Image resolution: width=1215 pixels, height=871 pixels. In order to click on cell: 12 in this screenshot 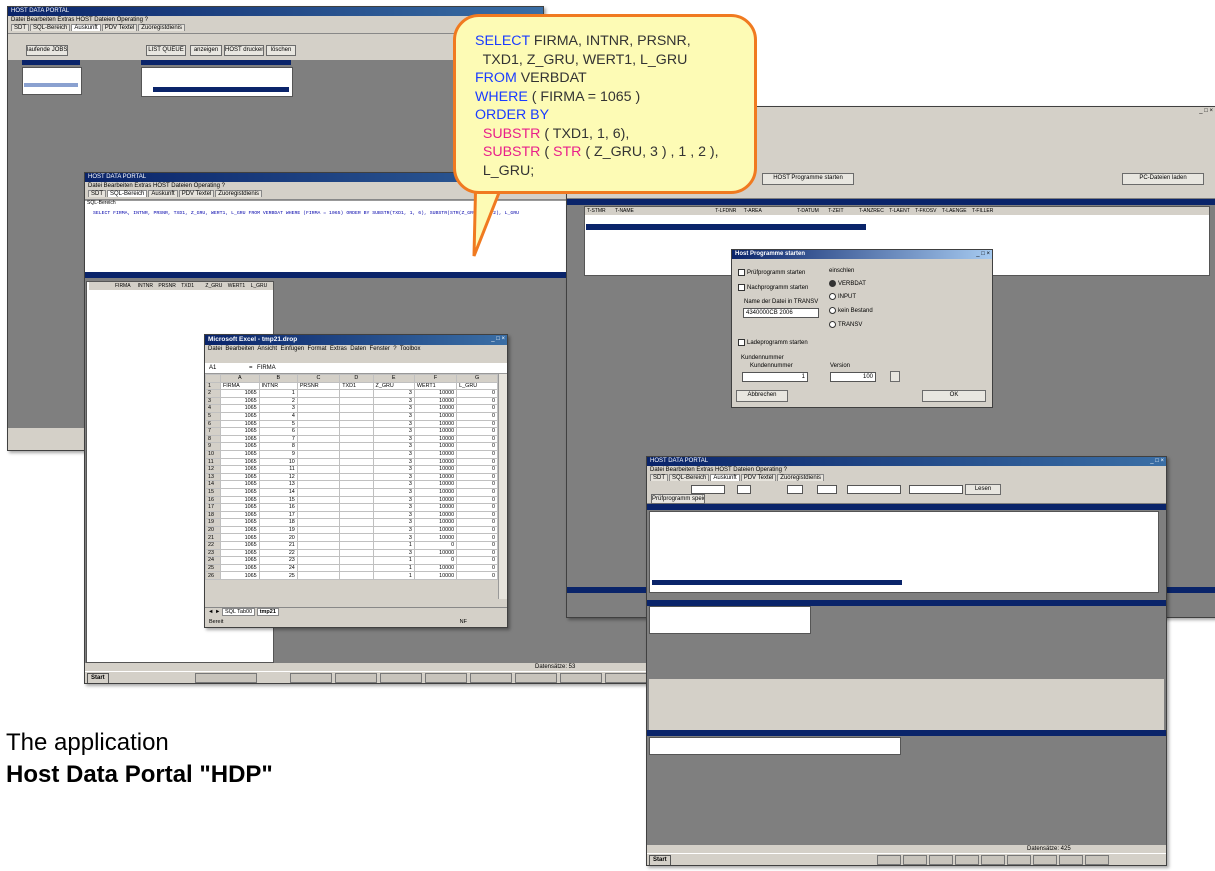, I will do `click(278, 477)`.